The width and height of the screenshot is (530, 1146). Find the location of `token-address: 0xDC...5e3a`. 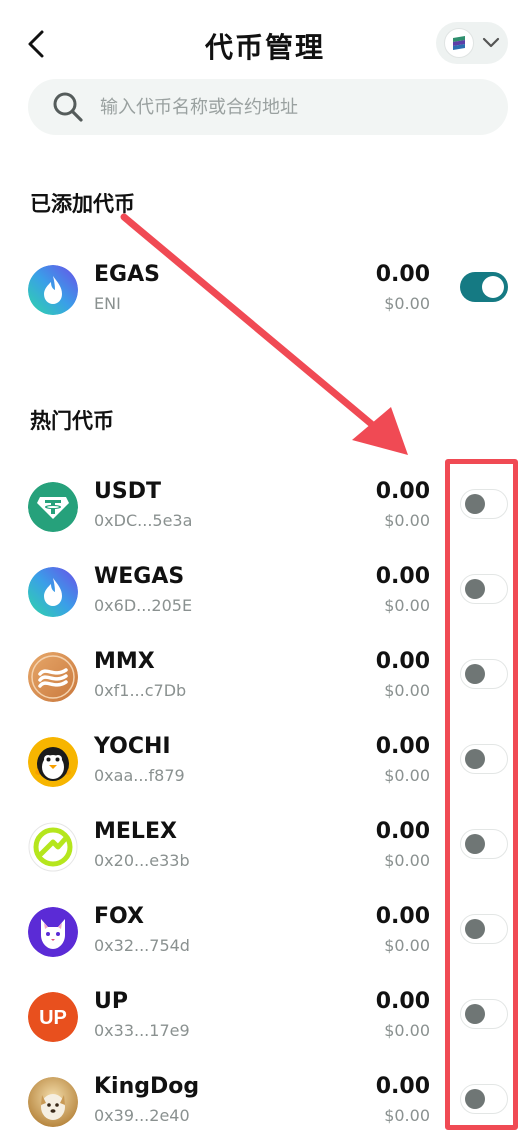

token-address: 0xDC...5e3a is located at coordinates (143, 520).